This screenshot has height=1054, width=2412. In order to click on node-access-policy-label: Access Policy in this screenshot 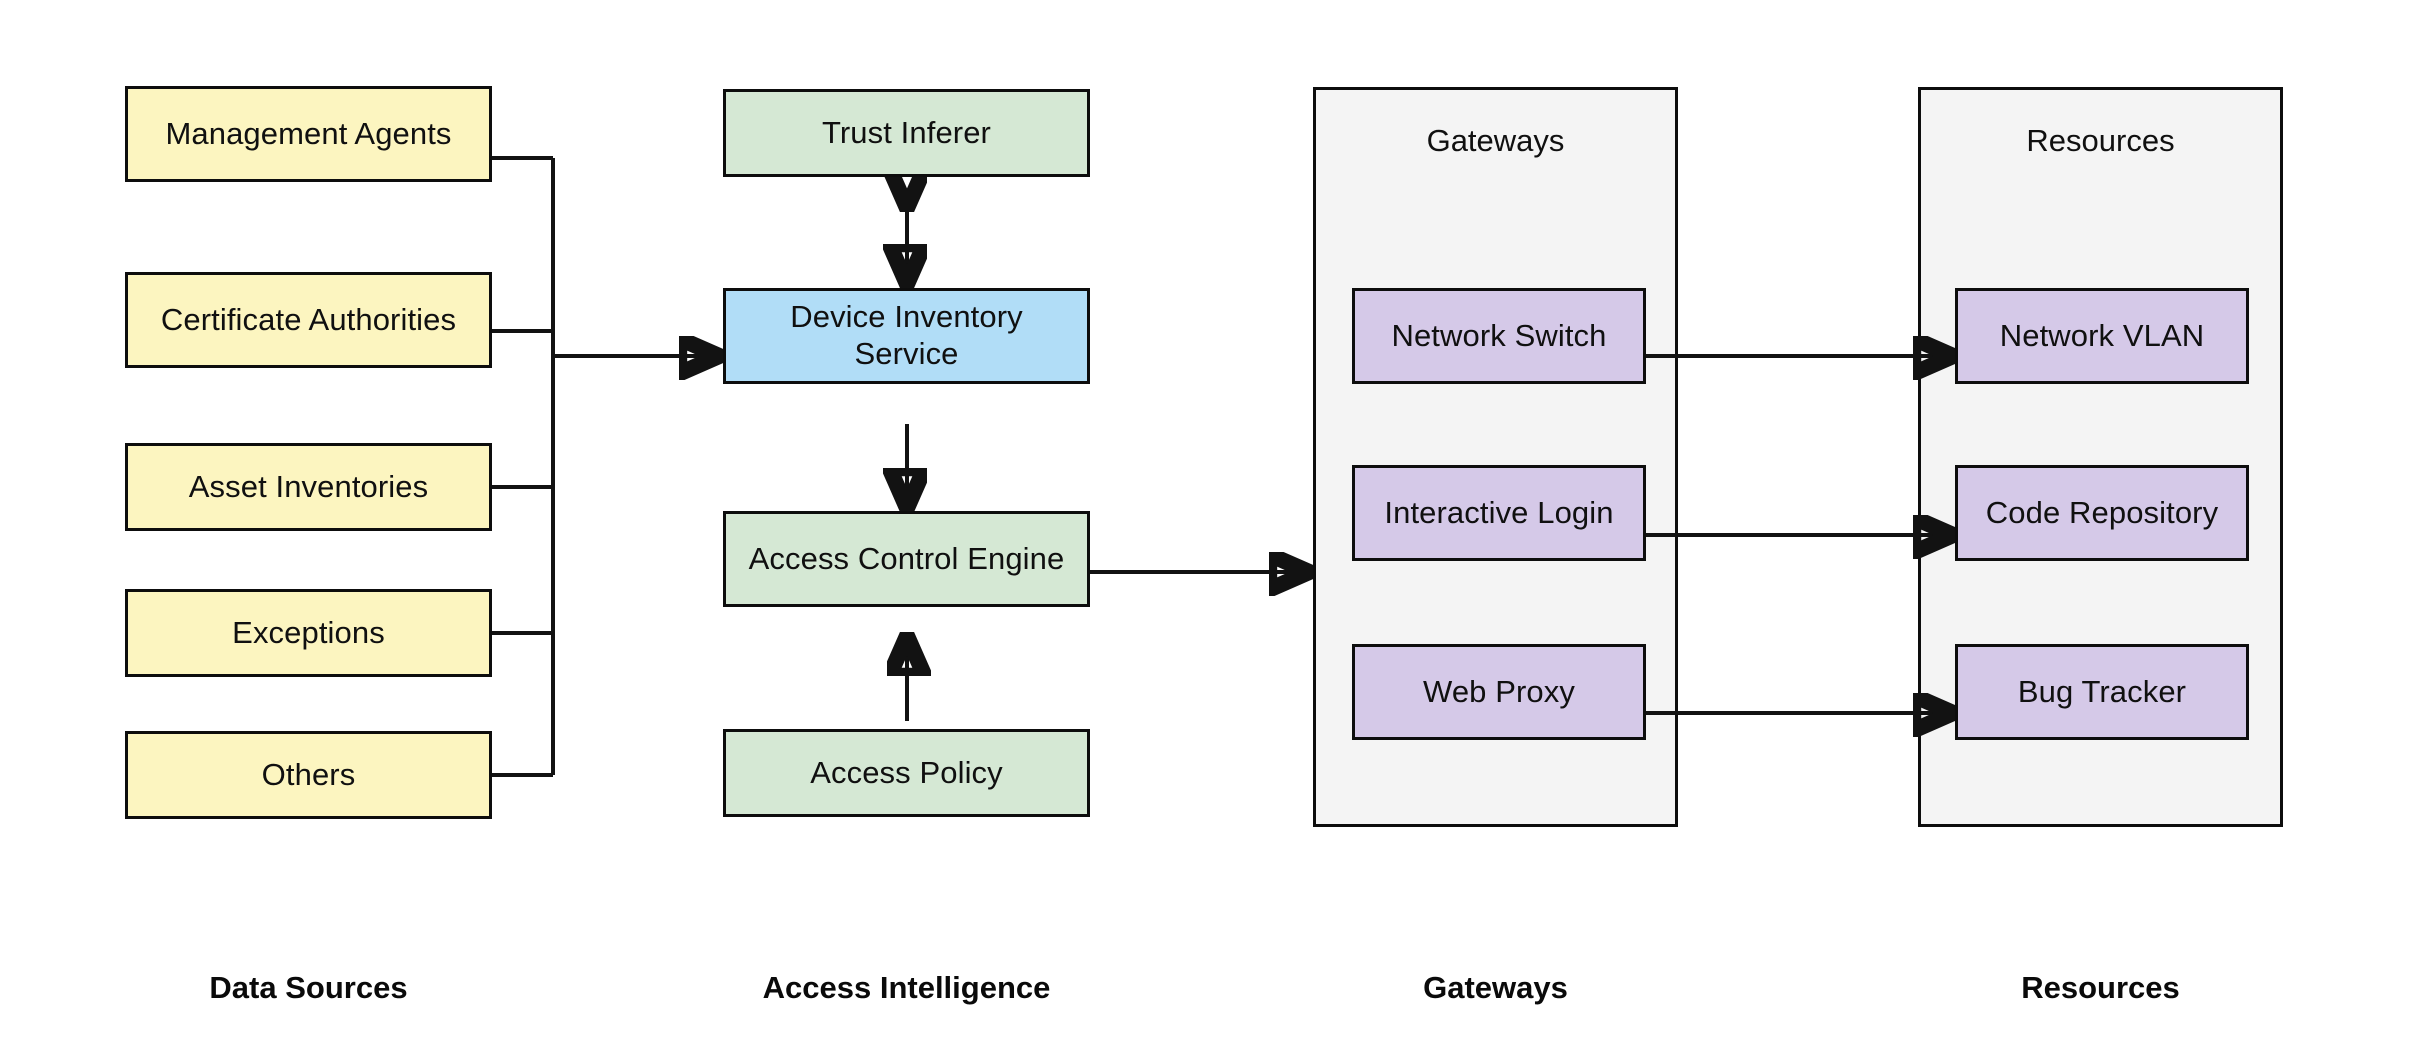, I will do `click(906, 772)`.